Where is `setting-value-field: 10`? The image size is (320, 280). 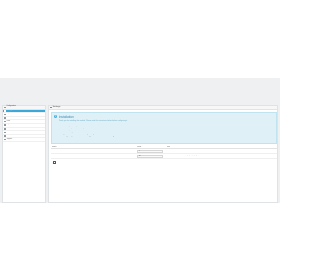 setting-value-field: 10 is located at coordinates (150, 156).